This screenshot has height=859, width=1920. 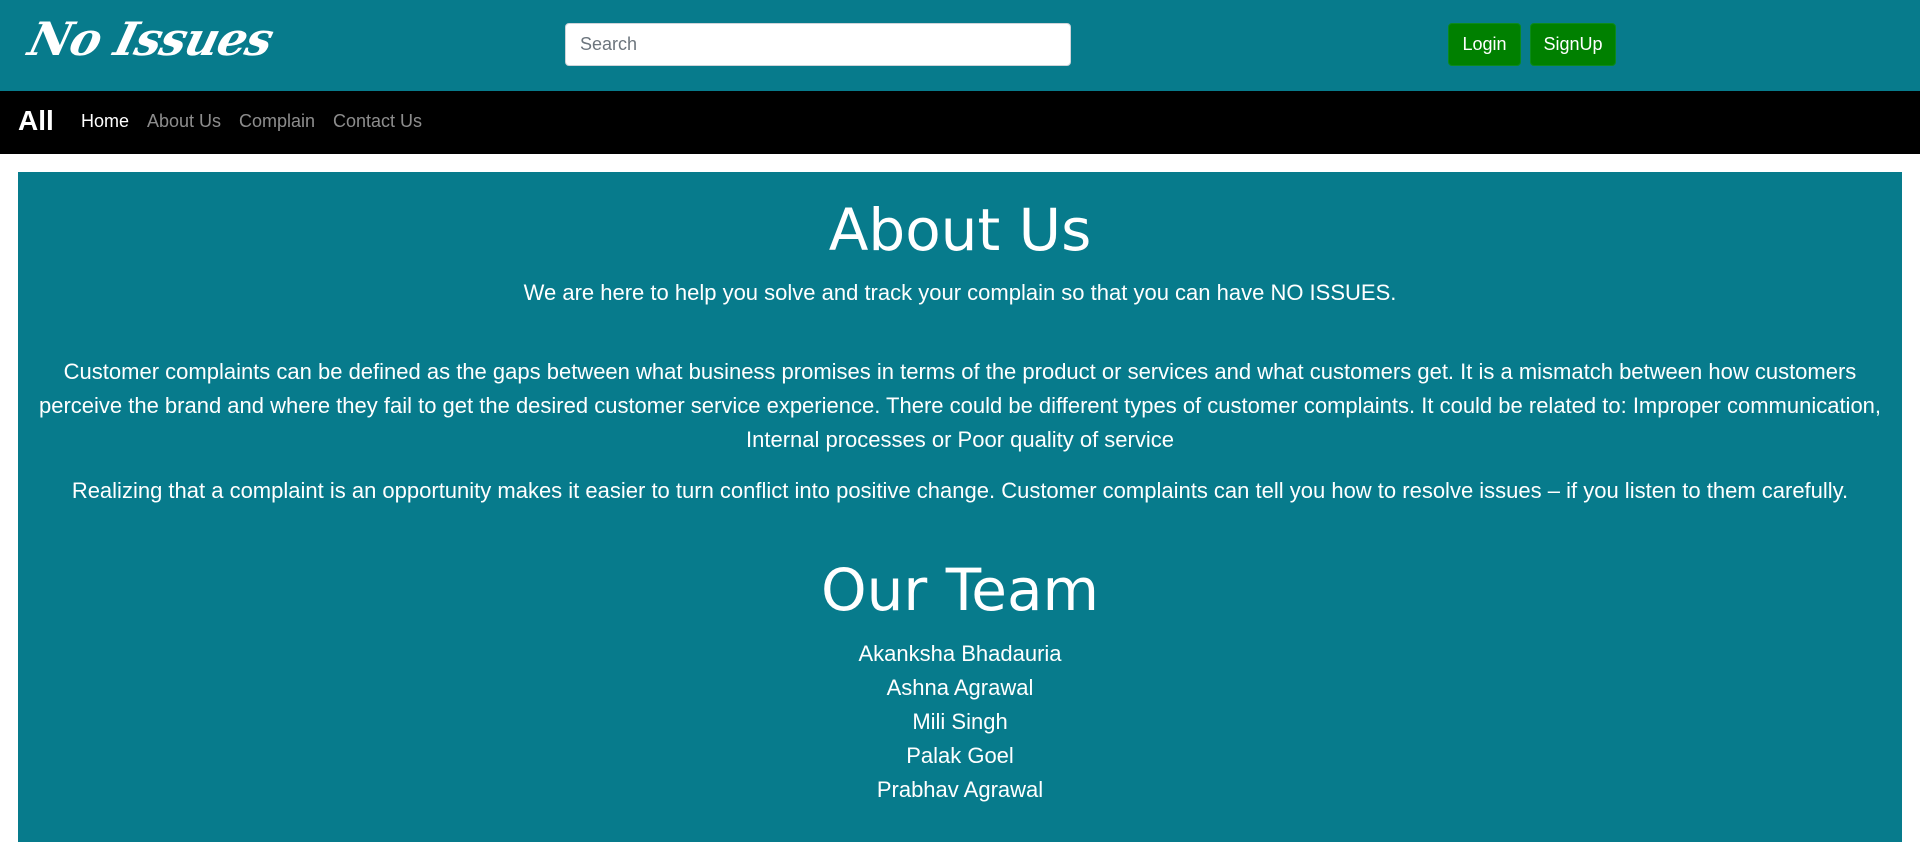 What do you see at coordinates (960, 687) in the screenshot?
I see `team-member: Ashna Agrawal` at bounding box center [960, 687].